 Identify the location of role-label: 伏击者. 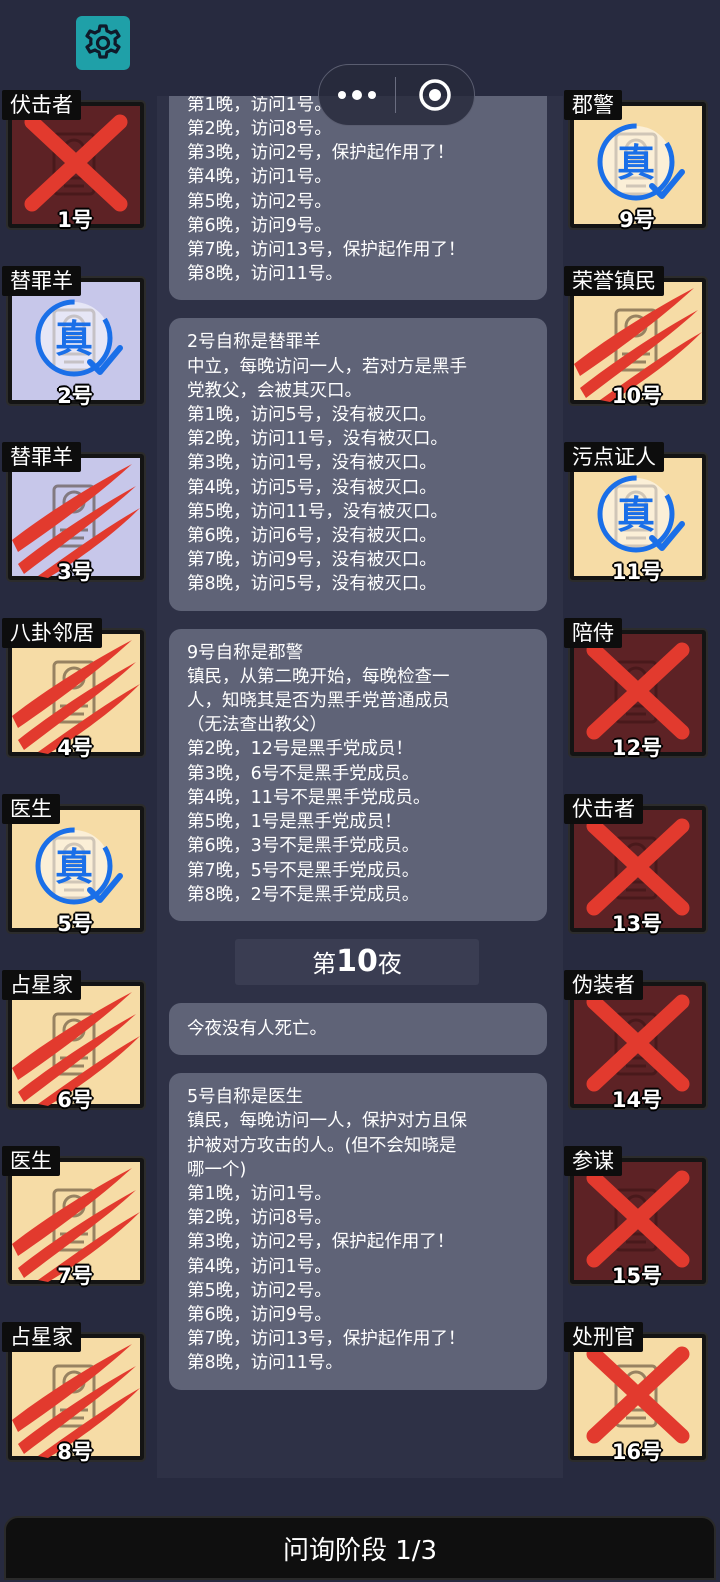
(41, 105).